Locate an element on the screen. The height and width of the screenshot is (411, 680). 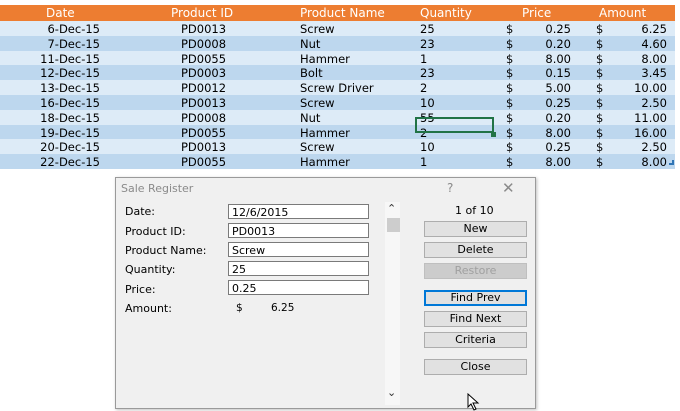
cell-date: 20-Dec-15 is located at coordinates (70, 147).